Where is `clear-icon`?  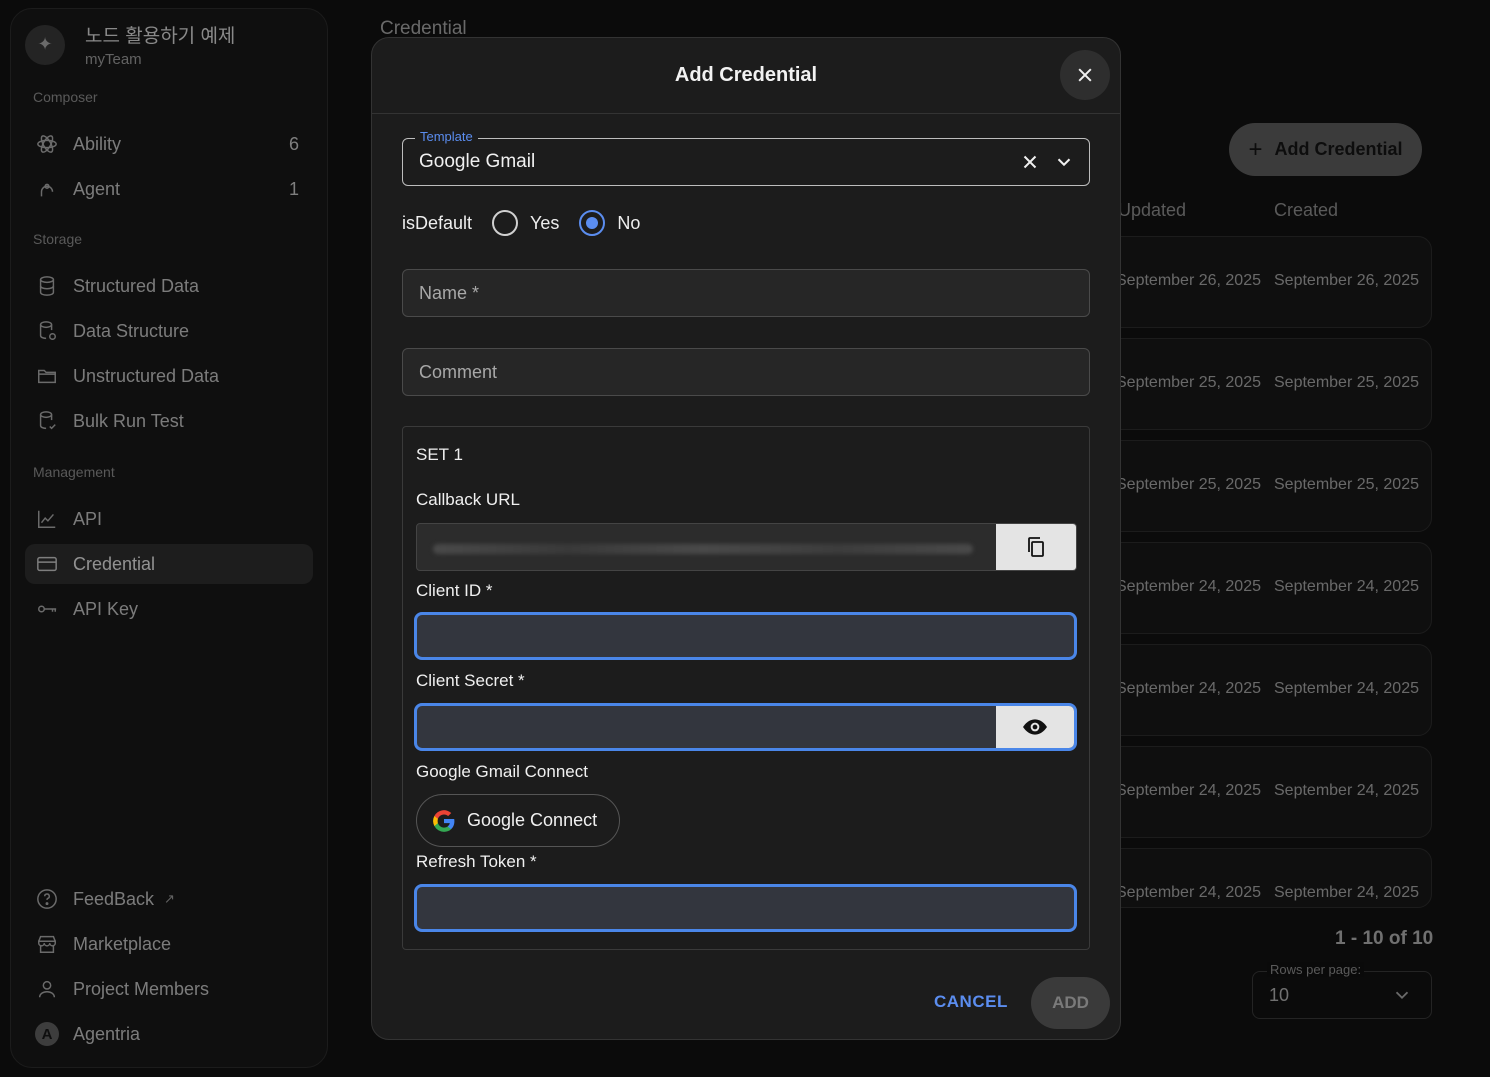 clear-icon is located at coordinates (1030, 164).